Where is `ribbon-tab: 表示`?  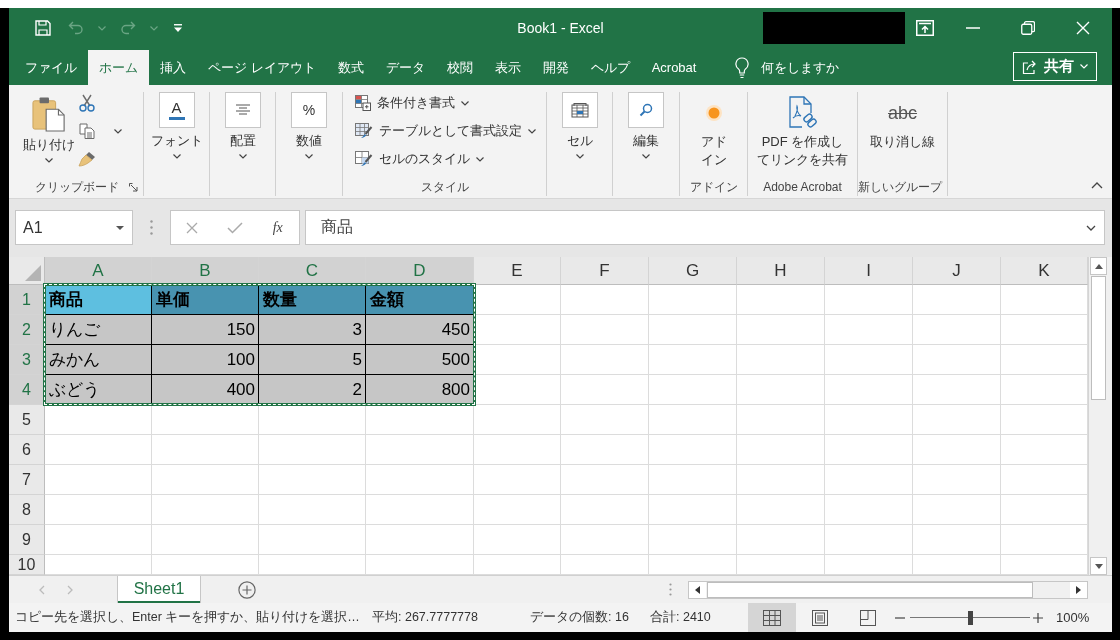 ribbon-tab: 表示 is located at coordinates (507, 67).